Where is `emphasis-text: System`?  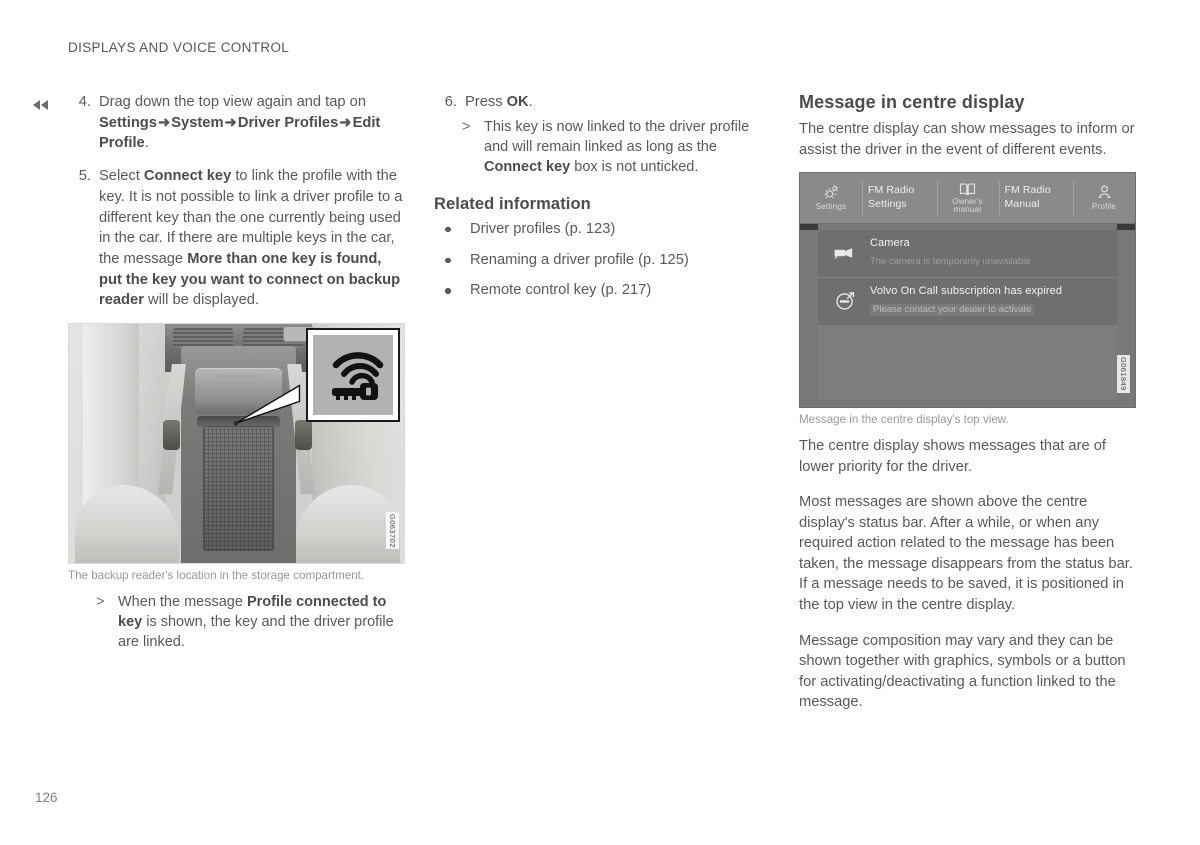 emphasis-text: System is located at coordinates (197, 122).